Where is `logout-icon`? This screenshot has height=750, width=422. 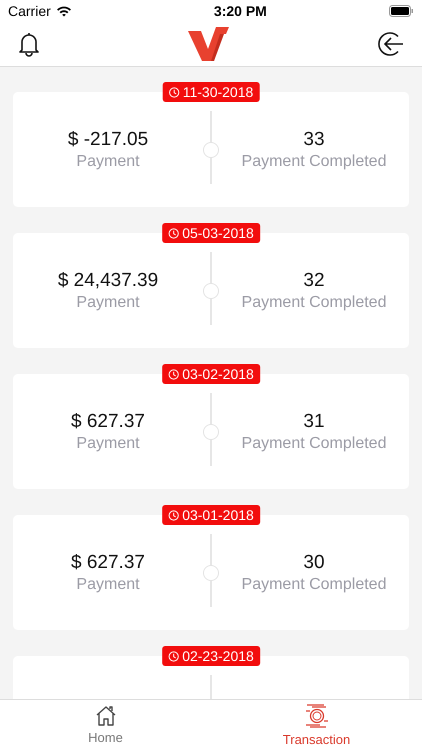
logout-icon is located at coordinates (391, 44).